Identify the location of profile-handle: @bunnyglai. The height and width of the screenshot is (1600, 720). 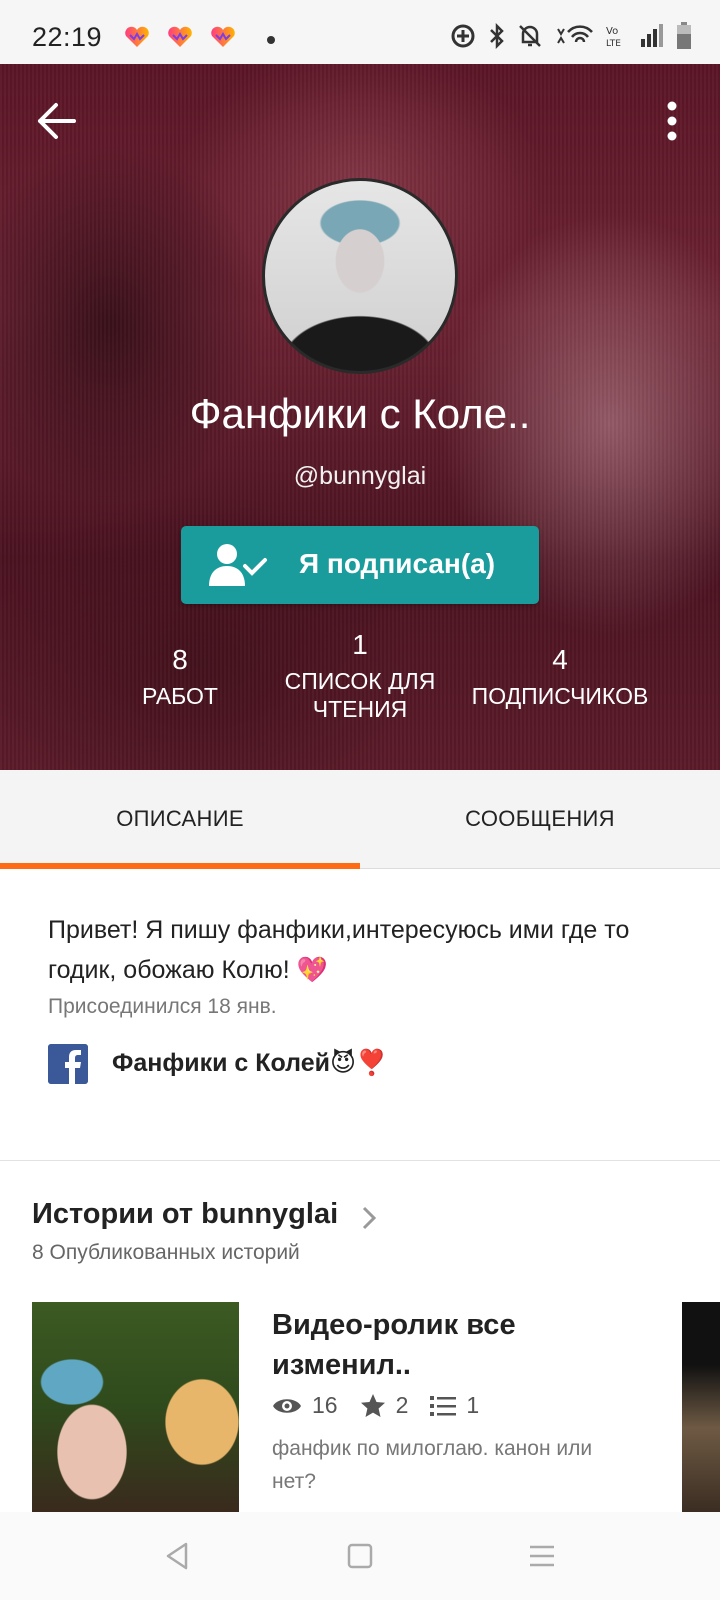
(360, 476).